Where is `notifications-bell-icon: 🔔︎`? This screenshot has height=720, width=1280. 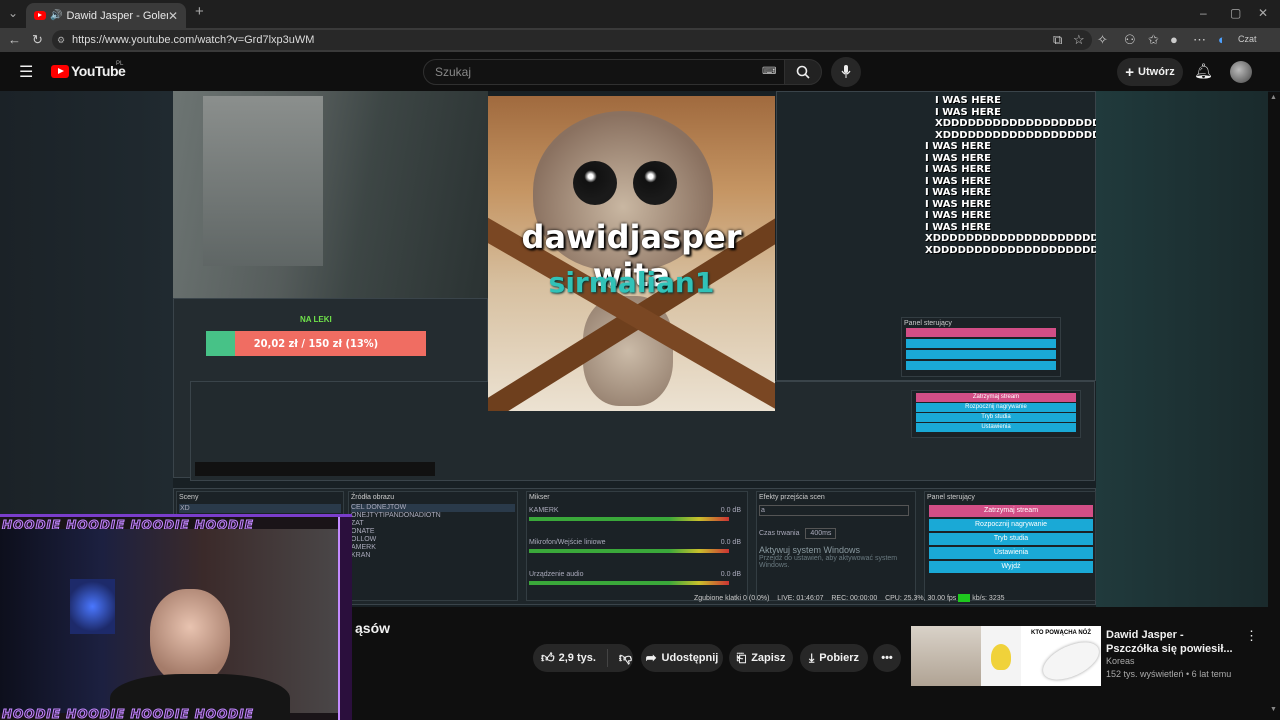 notifications-bell-icon: 🔔︎ is located at coordinates (1203, 71).